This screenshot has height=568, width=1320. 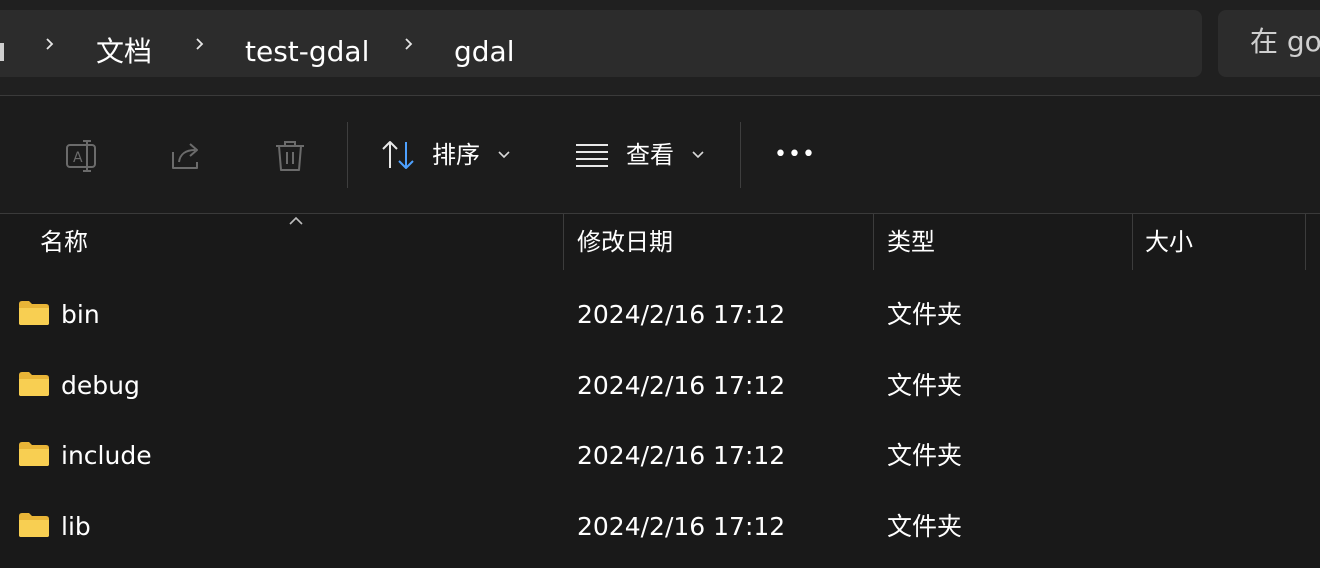 I want to click on more-options-button: •••, so click(x=796, y=155).